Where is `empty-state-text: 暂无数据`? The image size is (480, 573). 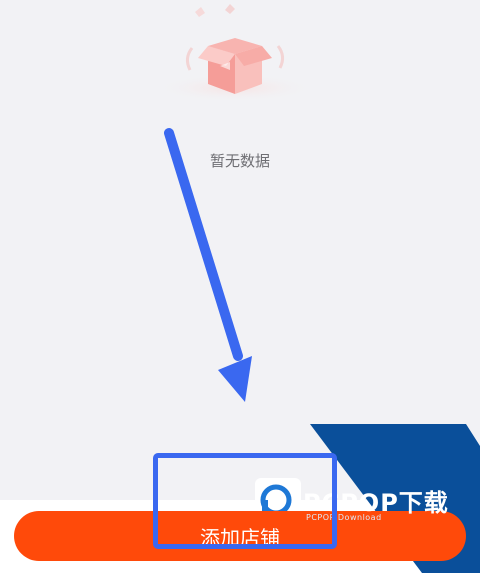
empty-state-text: 暂无数据 is located at coordinates (239, 161).